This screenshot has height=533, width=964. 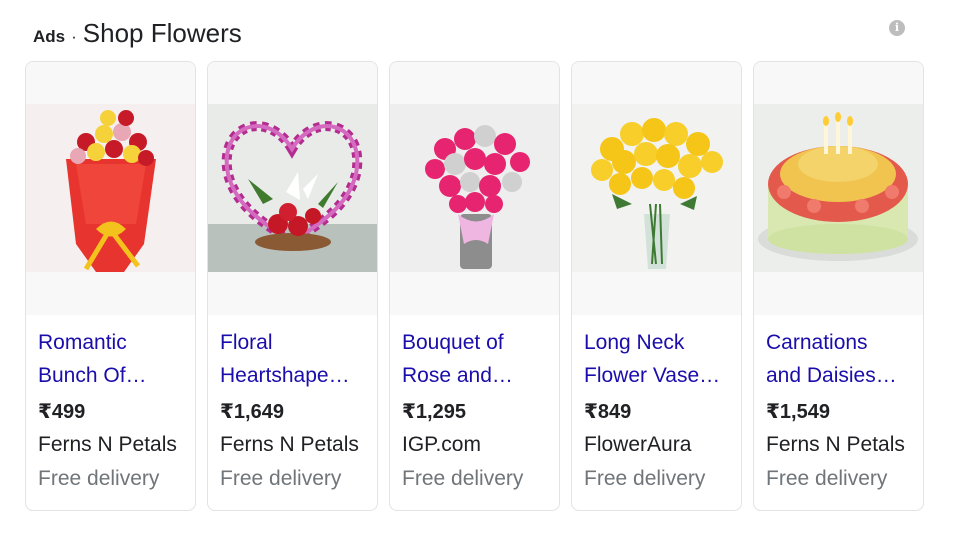 I want to click on orchid-heart-basket-image, so click(x=292, y=188).